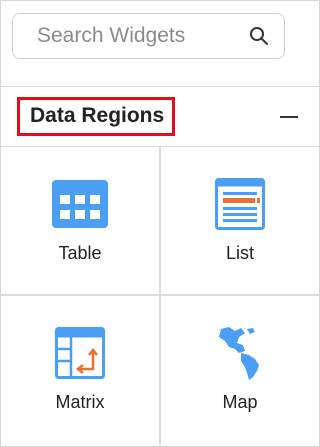 The image size is (320, 447). Describe the element at coordinates (96, 116) in the screenshot. I see `section-title: Data Regions` at that location.